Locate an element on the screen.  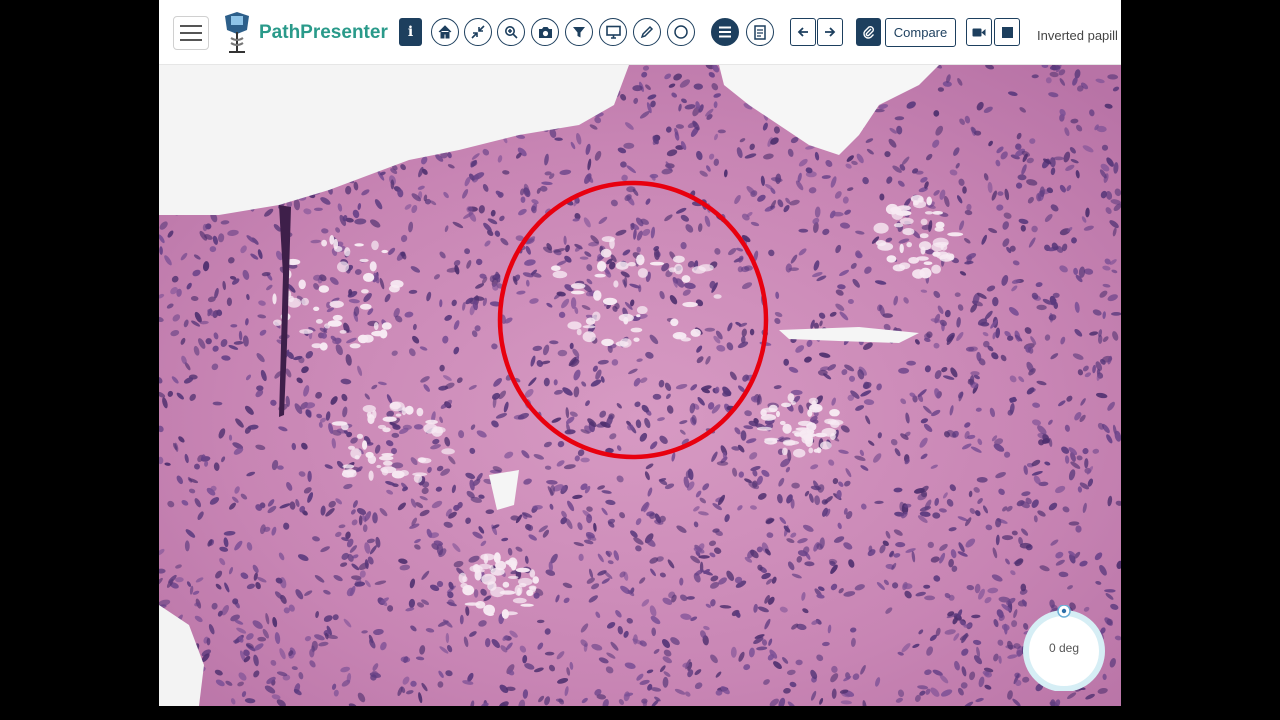
stop-icon is located at coordinates (1007, 32).